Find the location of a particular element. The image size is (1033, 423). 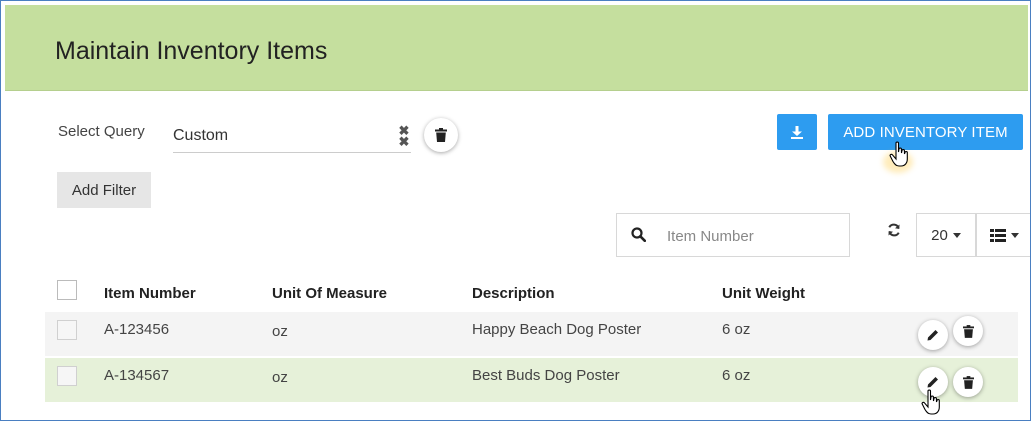

clear-icon: ✖ ✖ is located at coordinates (404, 136).